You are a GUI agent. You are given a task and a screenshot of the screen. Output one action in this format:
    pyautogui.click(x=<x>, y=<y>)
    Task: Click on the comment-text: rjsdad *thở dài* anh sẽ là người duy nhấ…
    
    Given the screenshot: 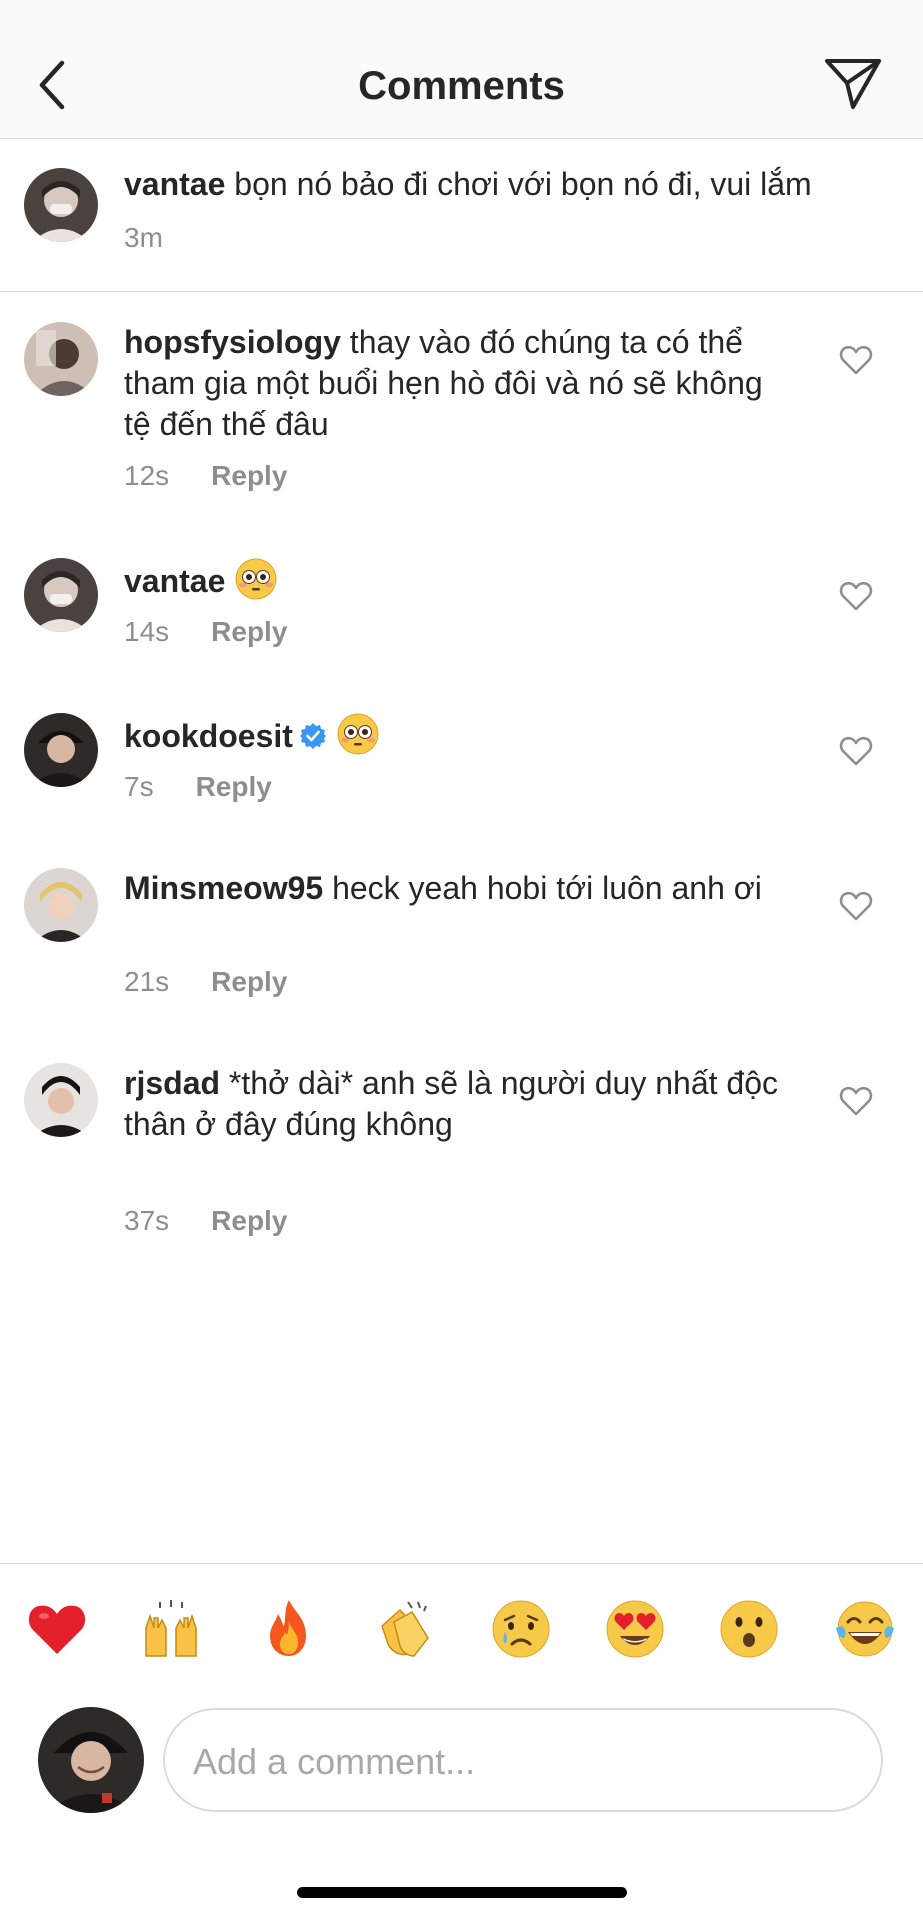 What is the action you would take?
    pyautogui.click(x=459, y=1104)
    